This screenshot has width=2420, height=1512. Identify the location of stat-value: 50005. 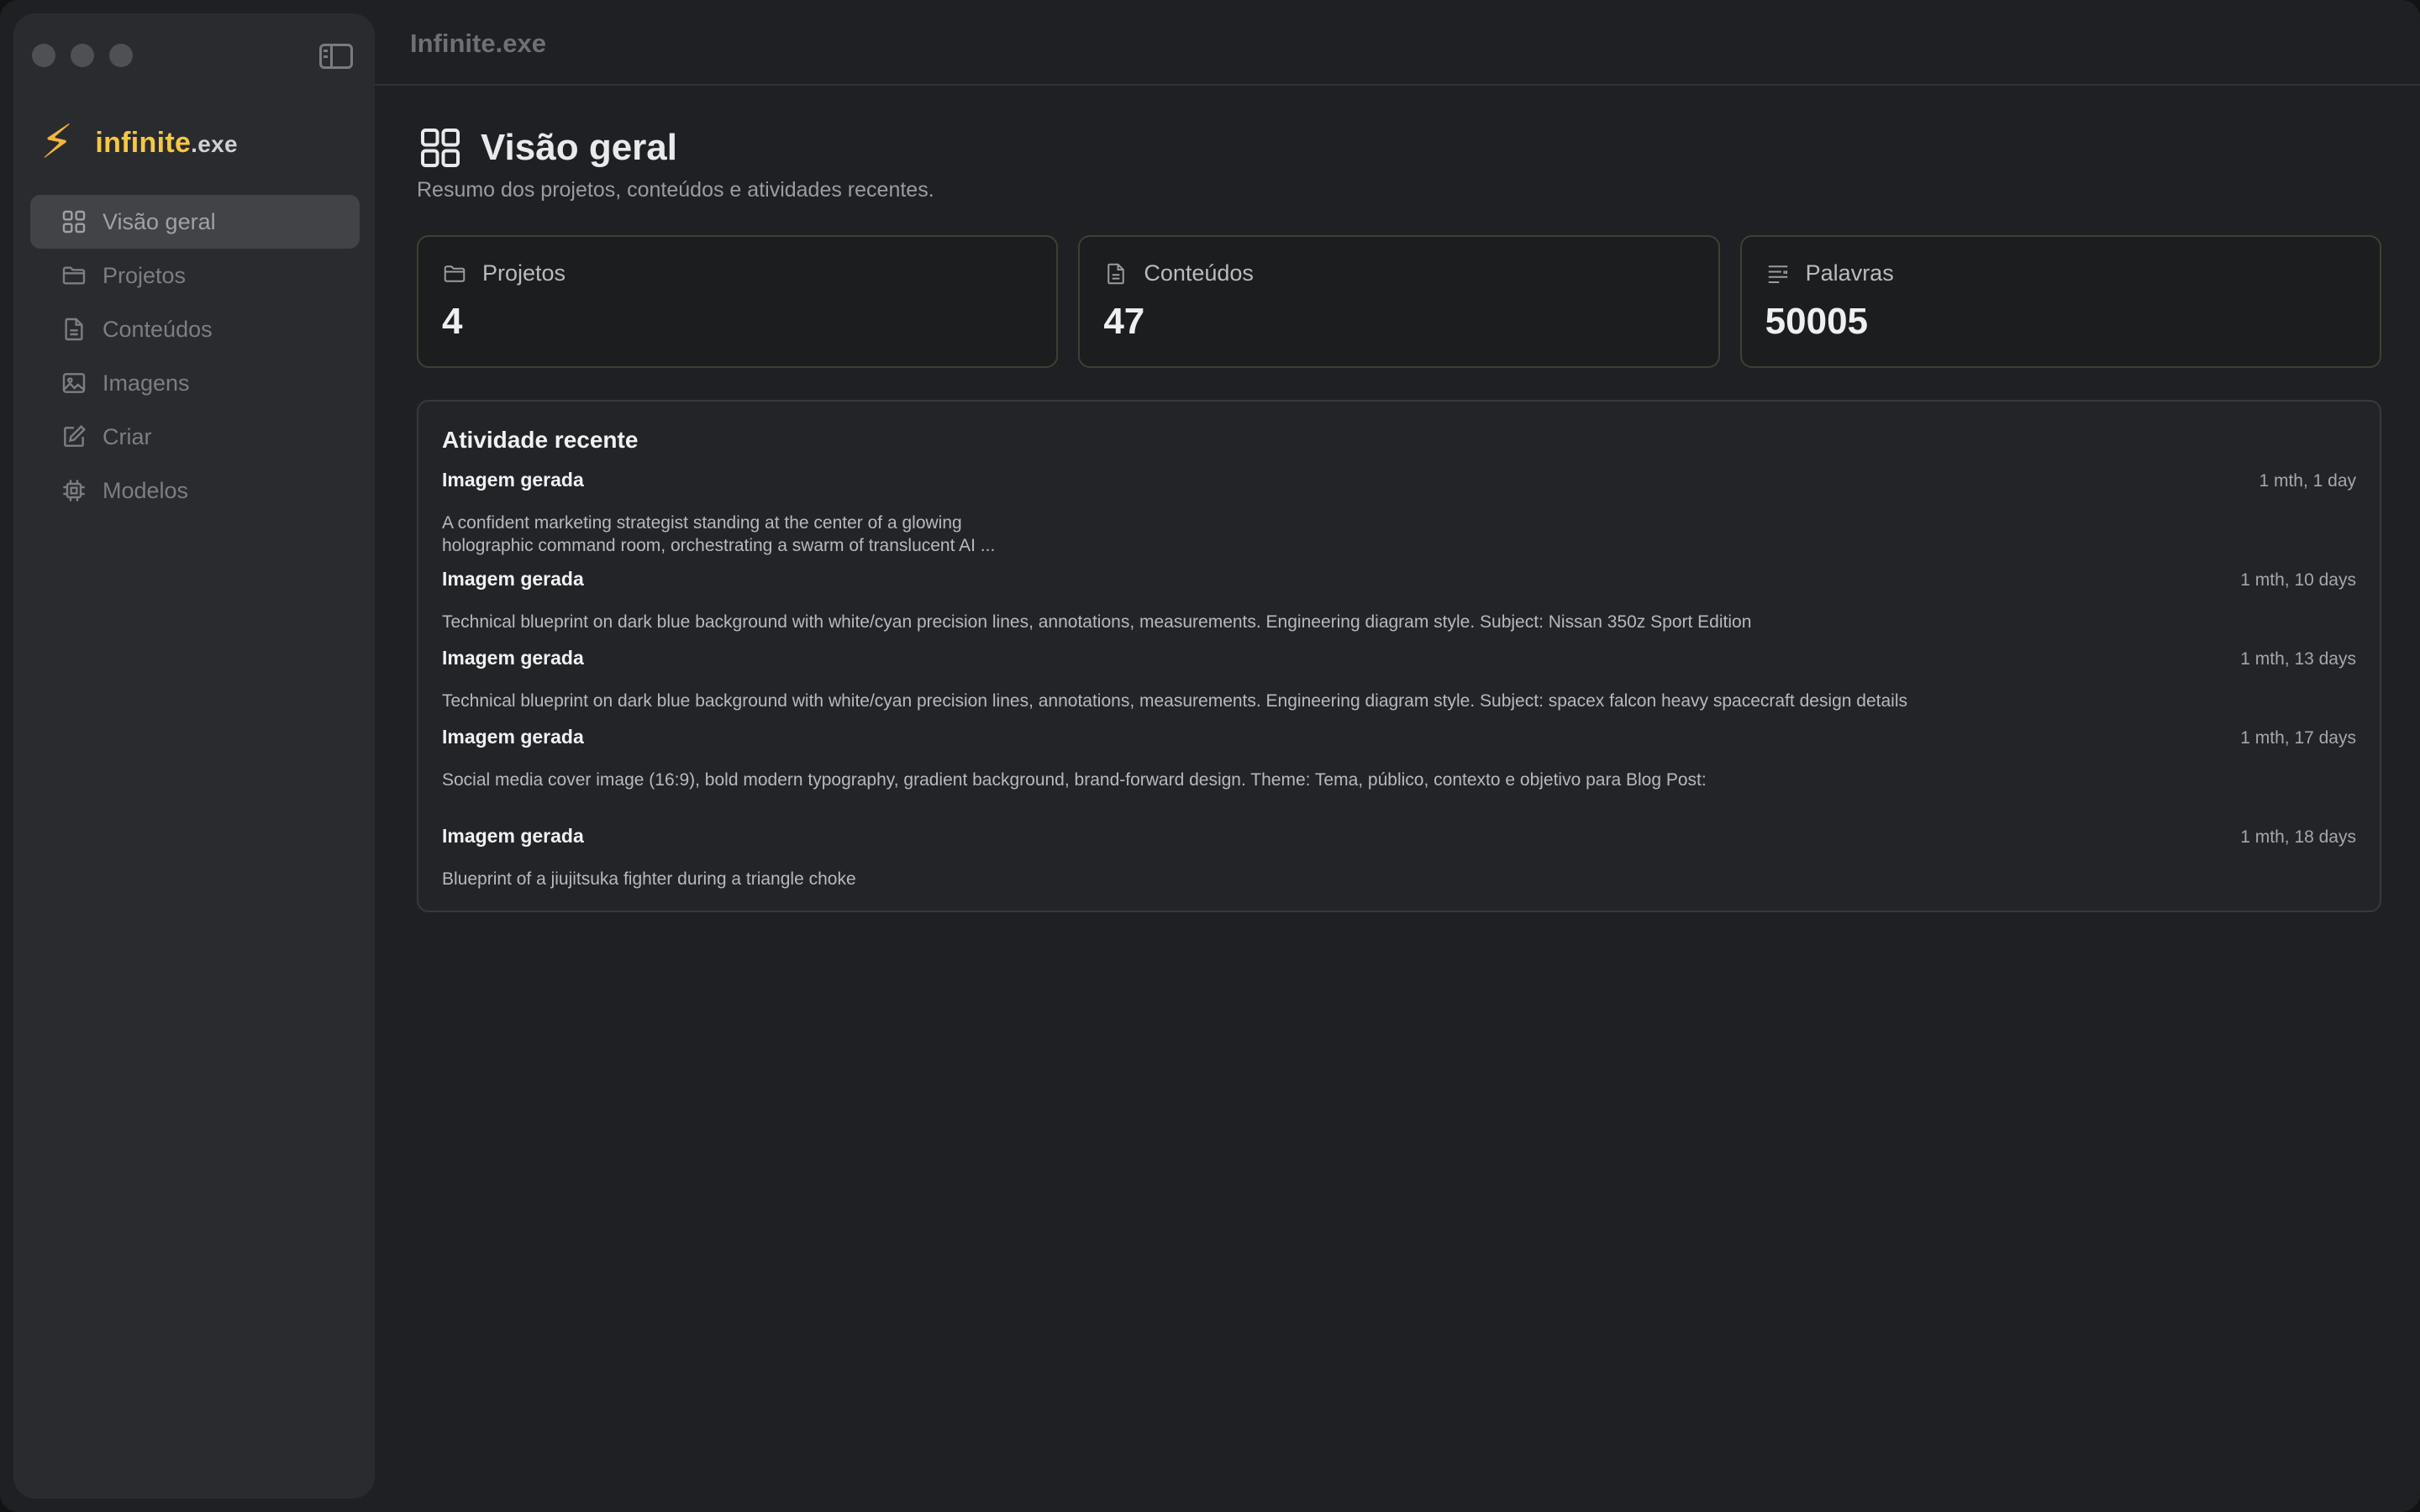
(1817, 321).